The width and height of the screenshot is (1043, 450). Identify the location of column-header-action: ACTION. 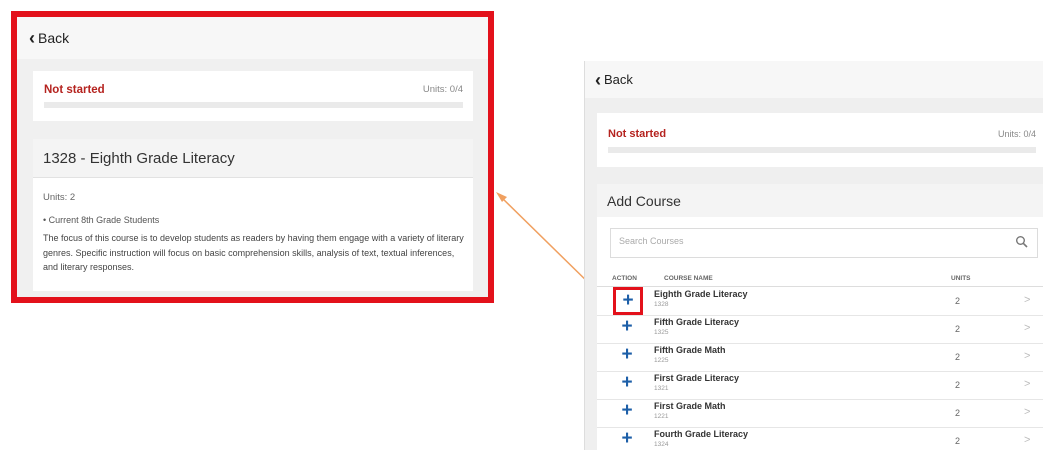
(624, 278).